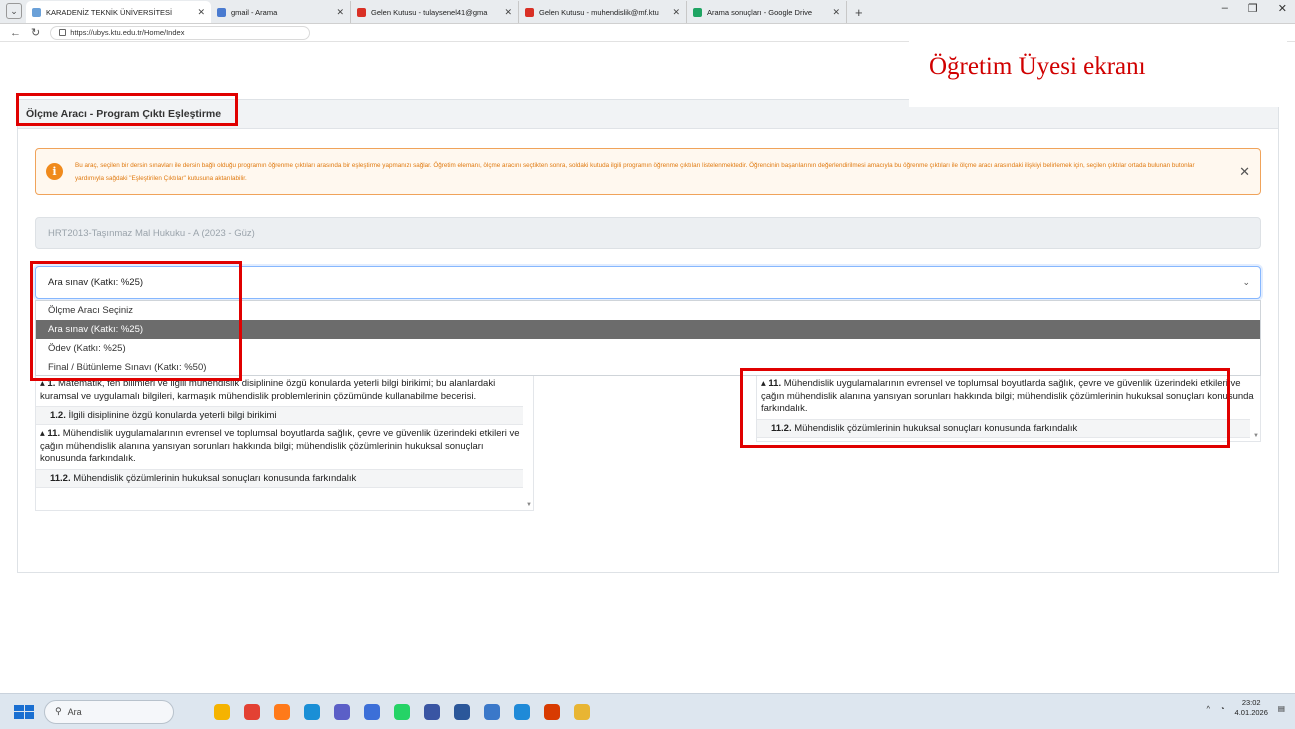 Image resolution: width=1295 pixels, height=729 pixels. I want to click on word-icon, so click(462, 711).